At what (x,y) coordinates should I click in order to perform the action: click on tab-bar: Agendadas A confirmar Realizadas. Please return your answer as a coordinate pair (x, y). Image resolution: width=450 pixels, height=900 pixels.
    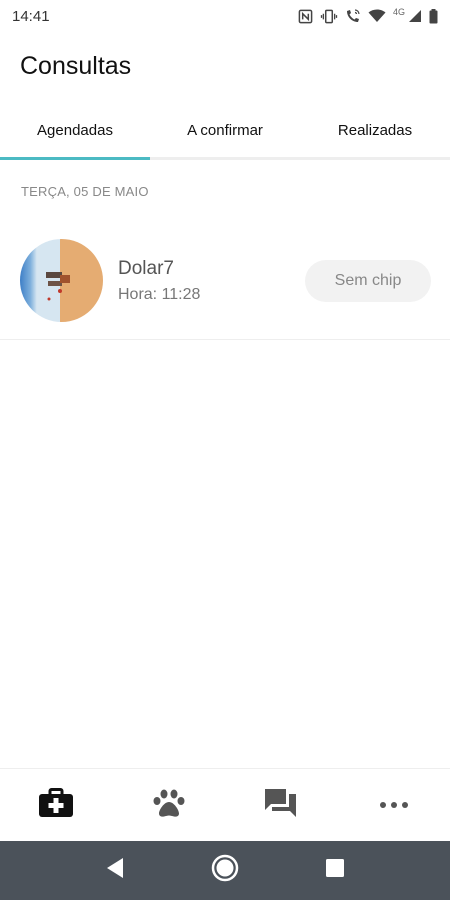
    Looking at the image, I should click on (225, 132).